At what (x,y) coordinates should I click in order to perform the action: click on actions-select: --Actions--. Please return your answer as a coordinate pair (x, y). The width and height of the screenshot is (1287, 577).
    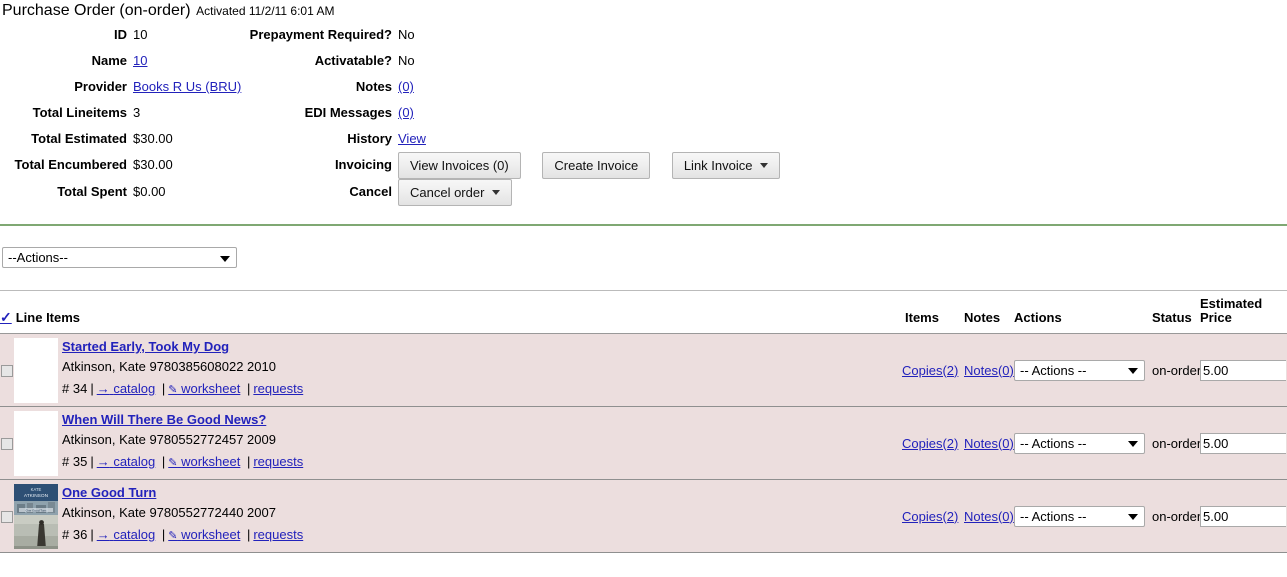
    Looking at the image, I should click on (119, 258).